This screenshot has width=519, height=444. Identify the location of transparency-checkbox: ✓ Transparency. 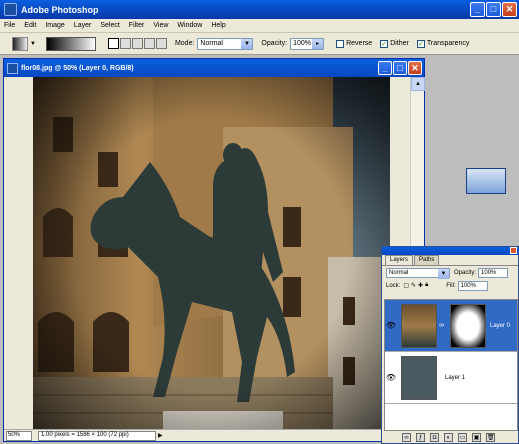
(443, 43).